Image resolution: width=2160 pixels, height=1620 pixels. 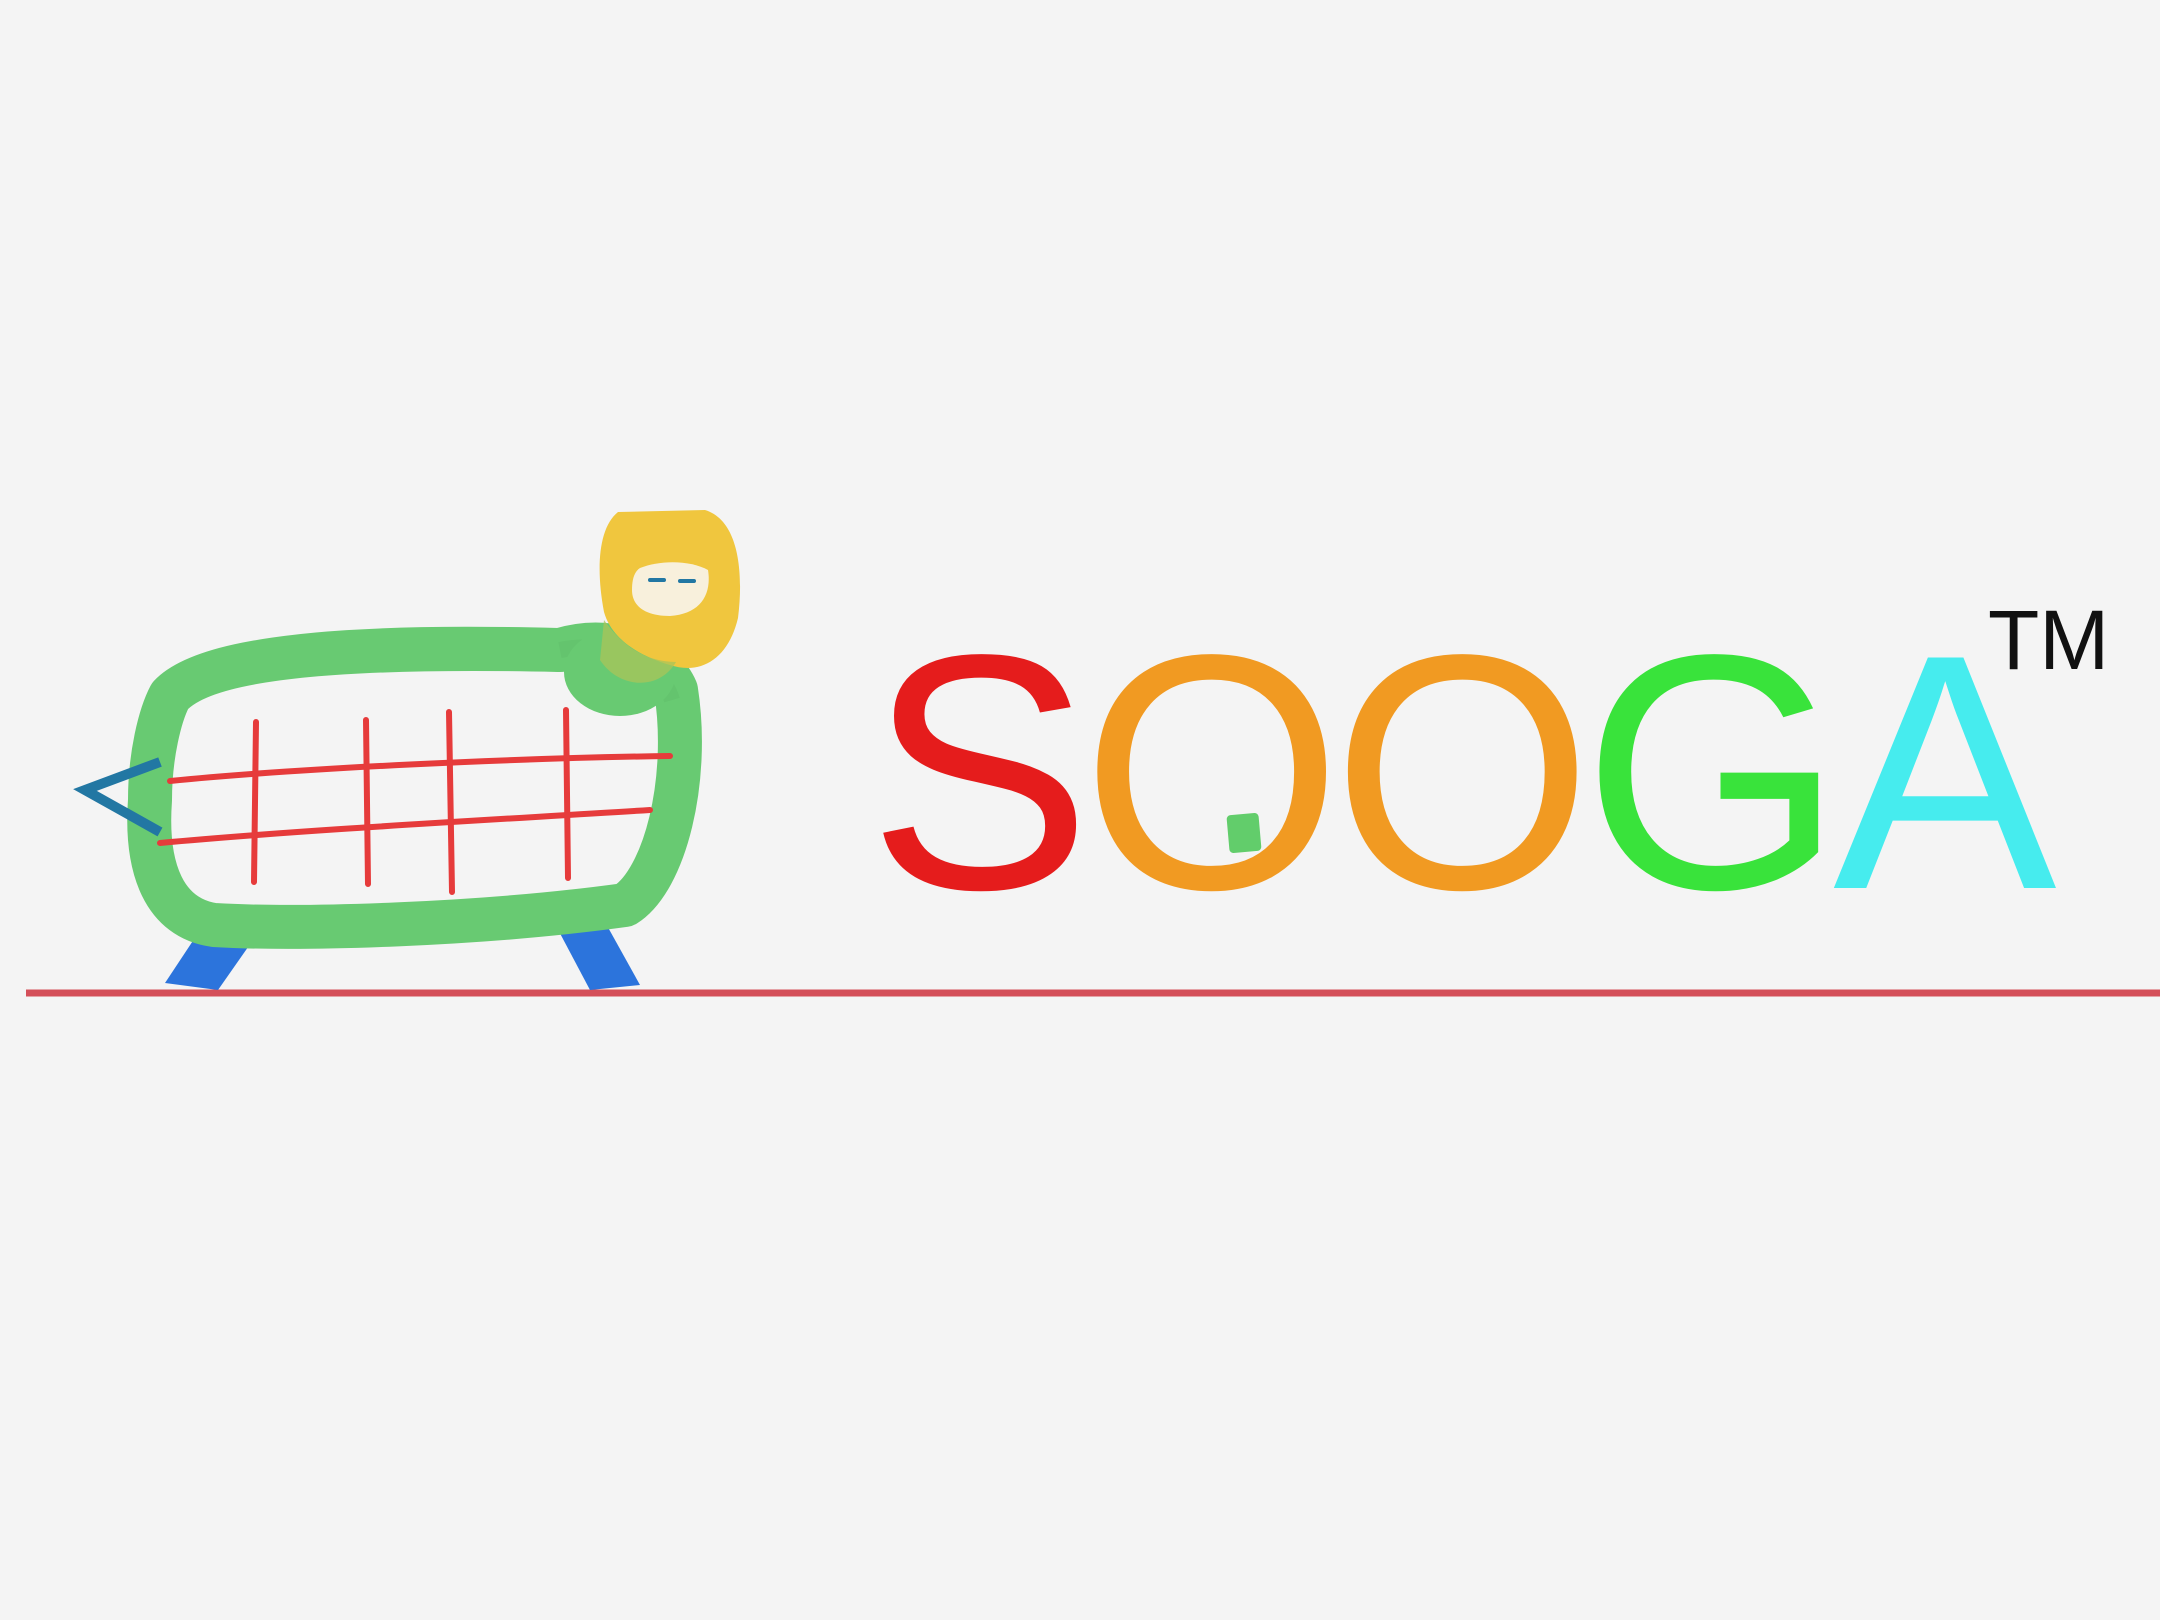 What do you see at coordinates (2049, 640) in the screenshot?
I see `trademark-symbol: TM` at bounding box center [2049, 640].